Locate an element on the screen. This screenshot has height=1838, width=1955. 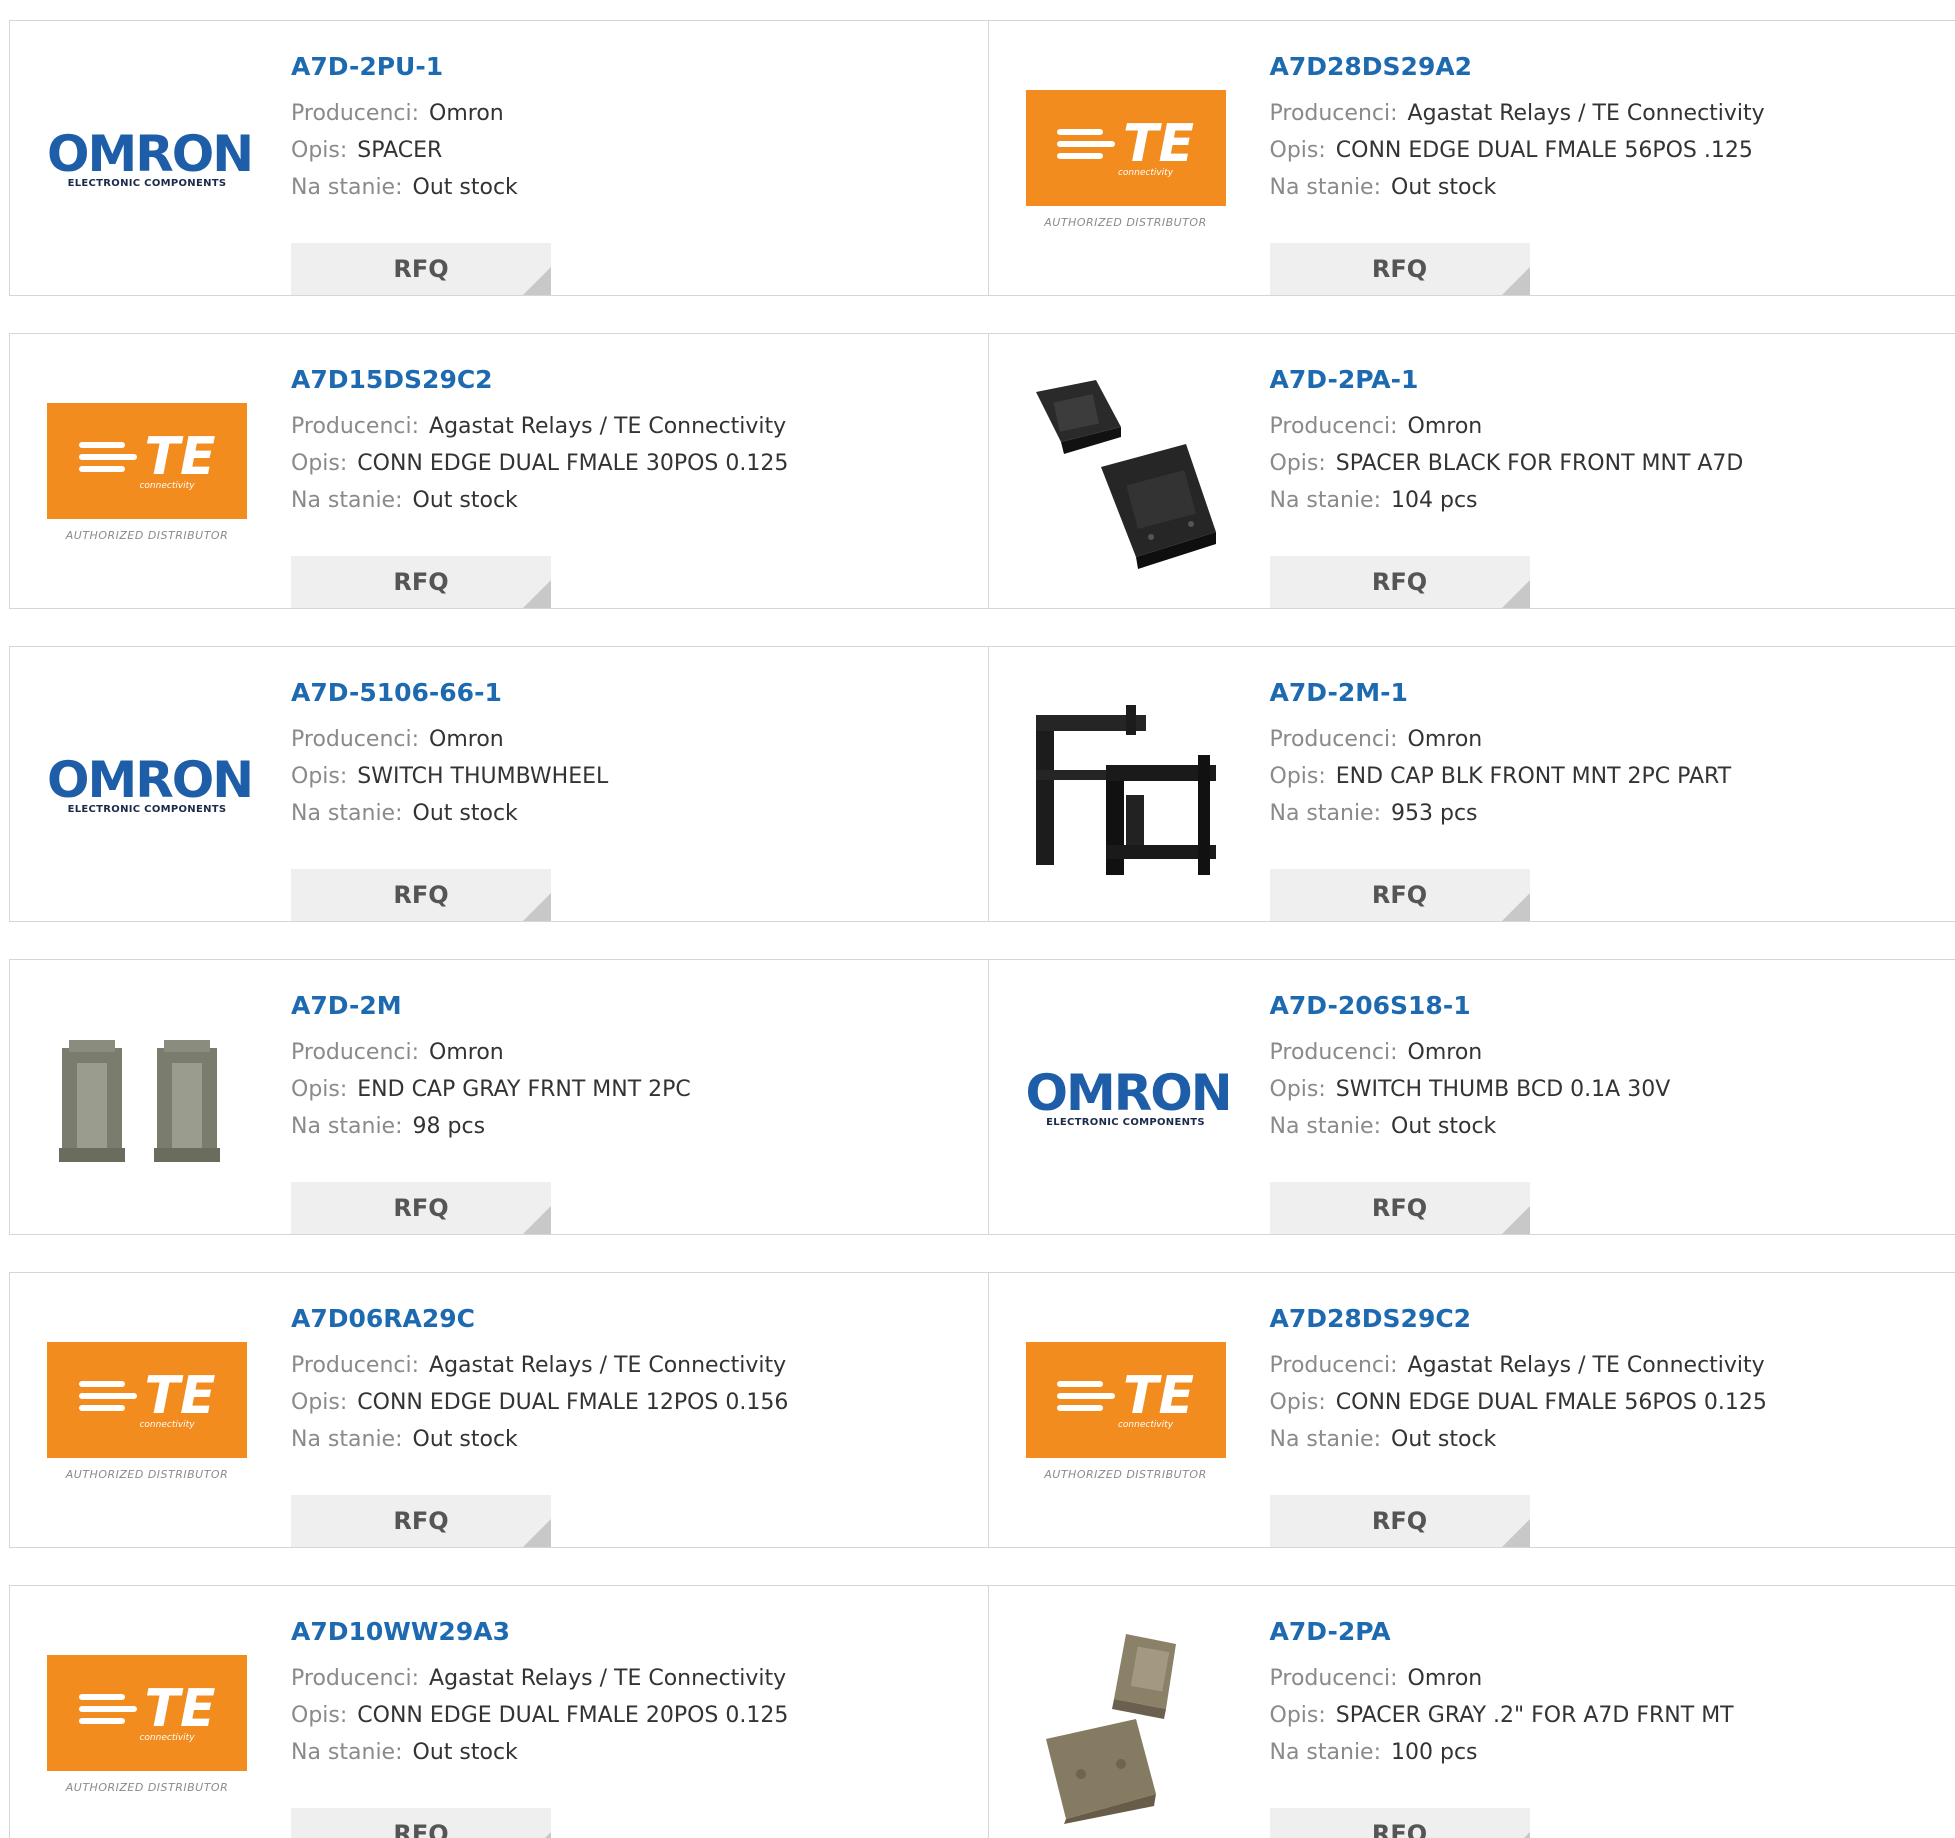
te-authorized-distributor: AUTHORIZED DISTRIBUTOR is located at coordinates (147, 1474).